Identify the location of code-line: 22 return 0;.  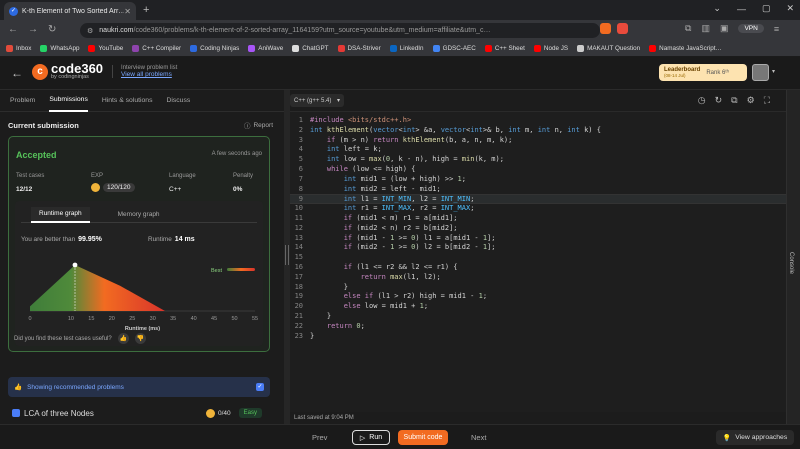
(538, 327).